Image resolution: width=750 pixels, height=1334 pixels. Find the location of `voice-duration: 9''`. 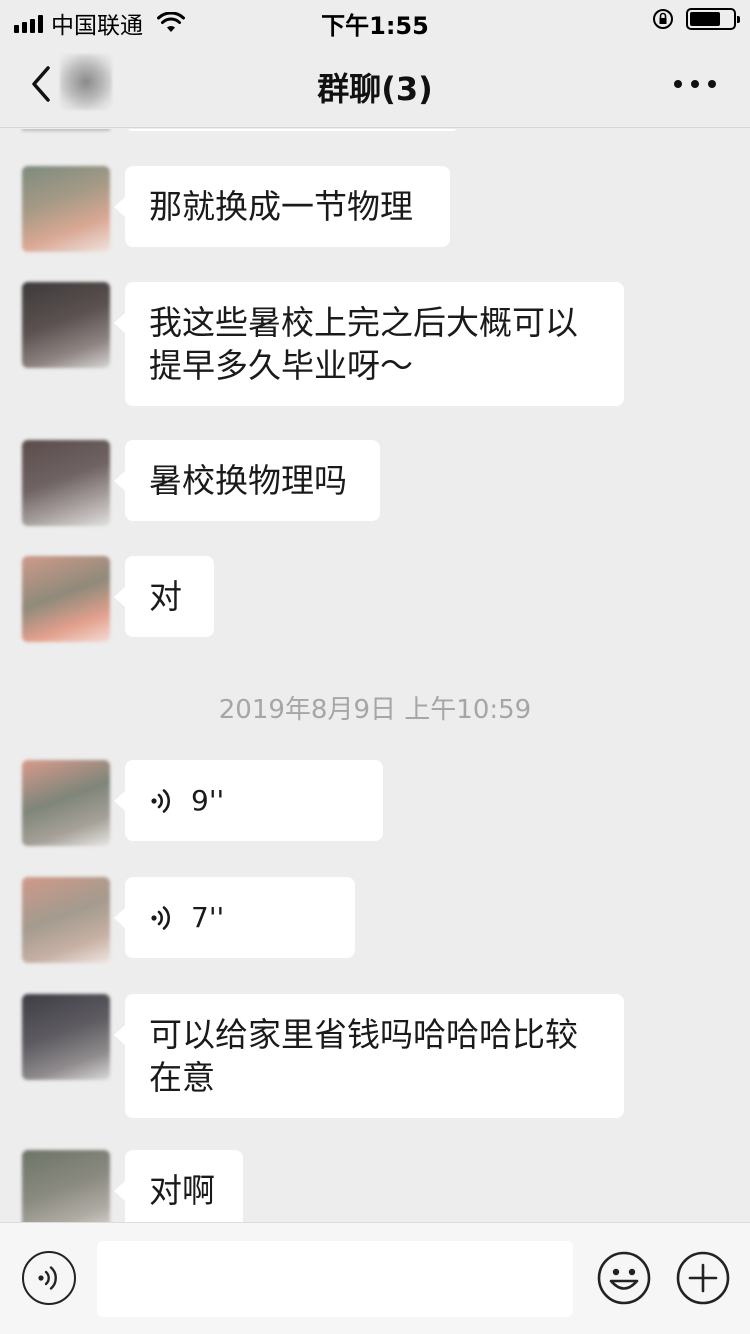

voice-duration: 9'' is located at coordinates (208, 800).